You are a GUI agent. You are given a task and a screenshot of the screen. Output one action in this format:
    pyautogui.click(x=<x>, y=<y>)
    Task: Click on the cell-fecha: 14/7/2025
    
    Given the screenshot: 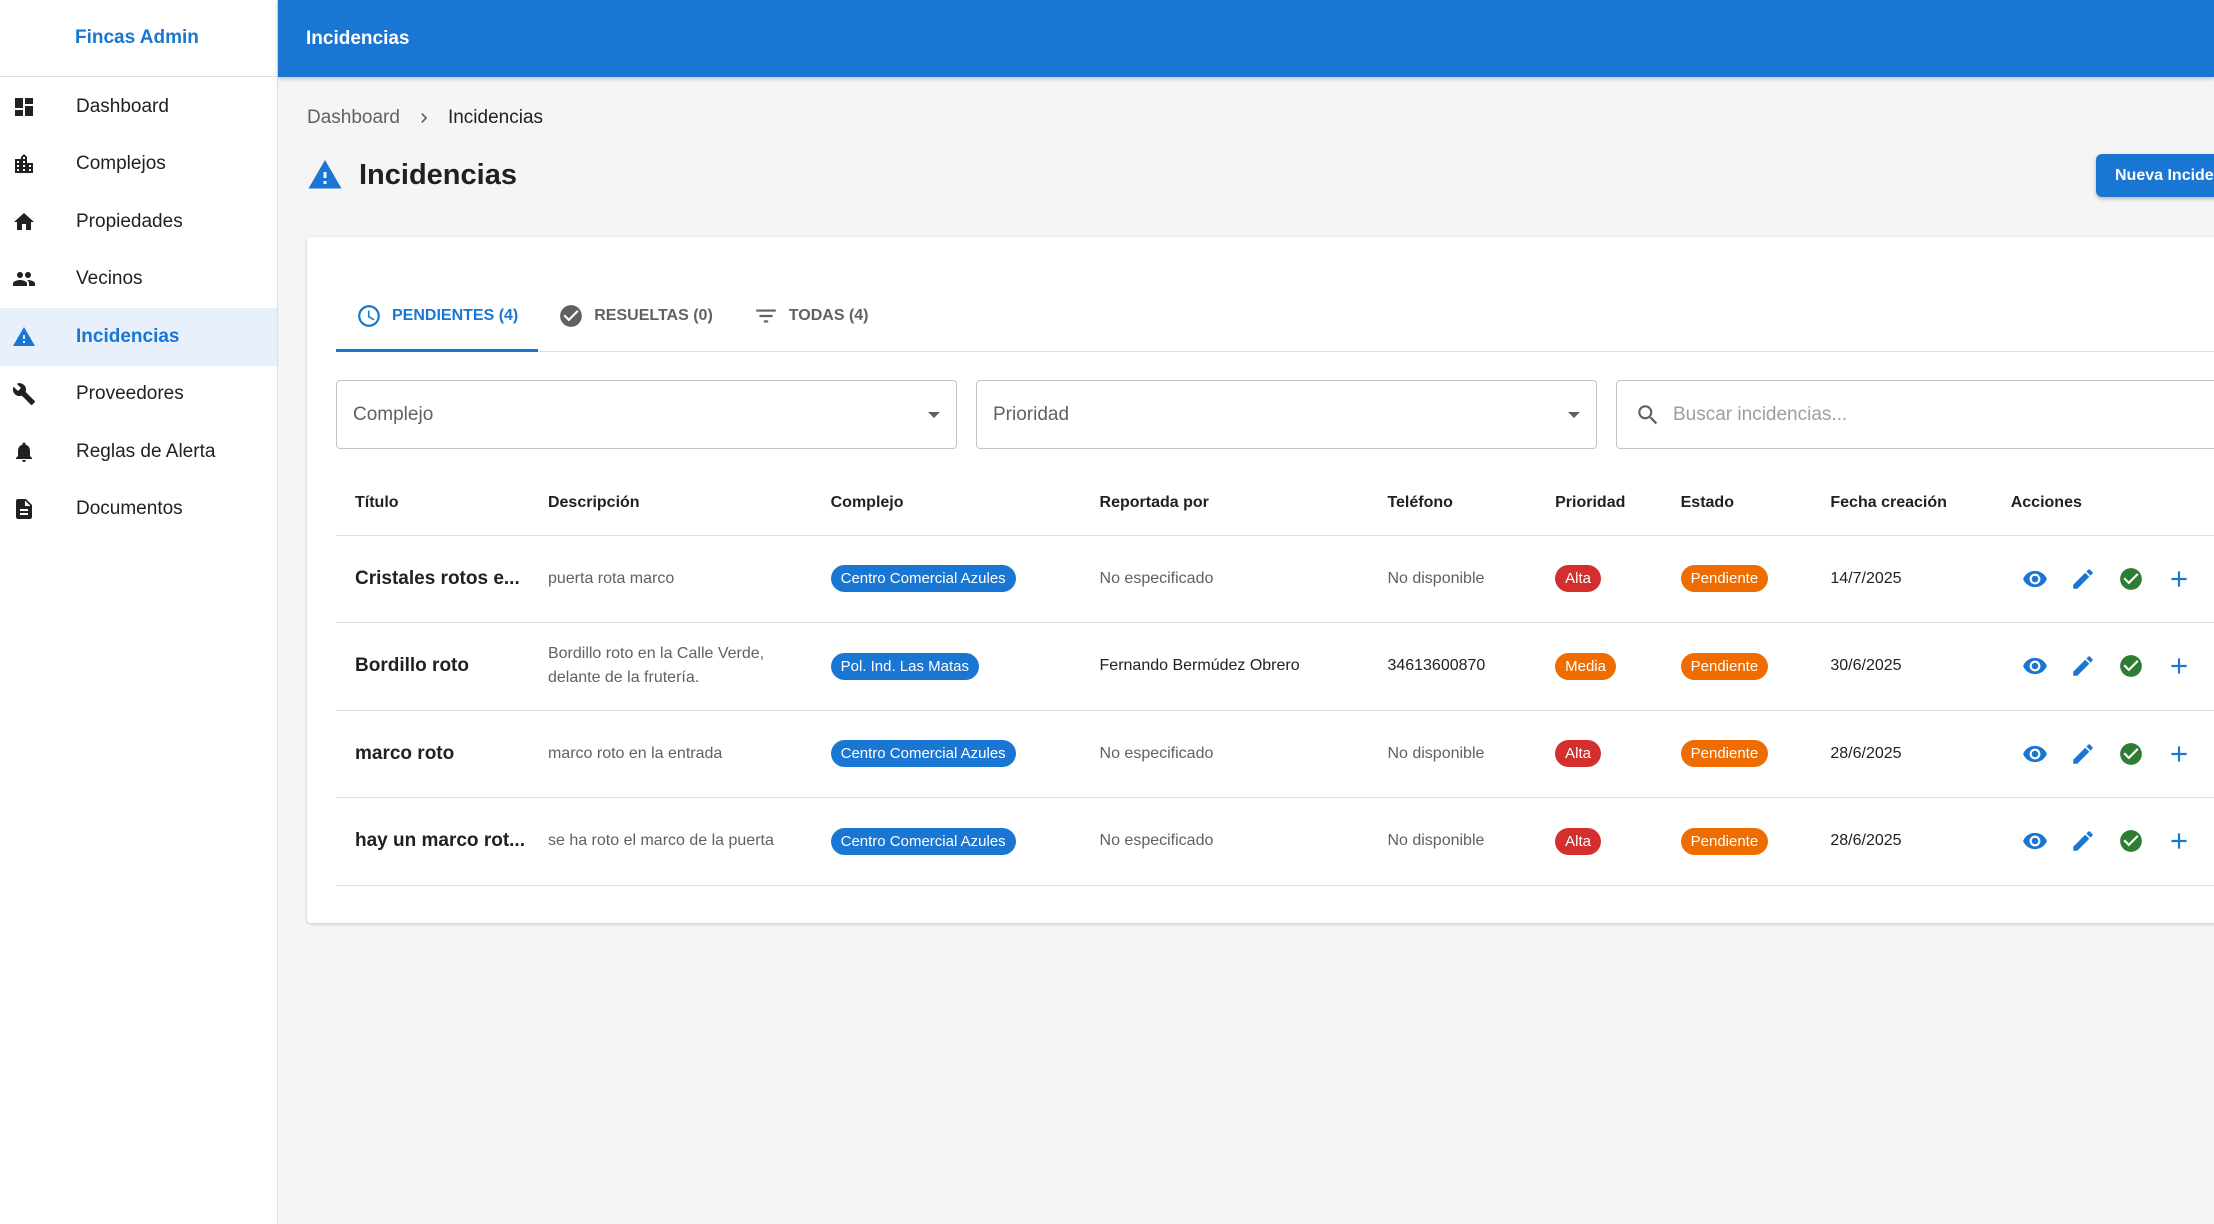 What is the action you would take?
    pyautogui.click(x=1920, y=579)
    